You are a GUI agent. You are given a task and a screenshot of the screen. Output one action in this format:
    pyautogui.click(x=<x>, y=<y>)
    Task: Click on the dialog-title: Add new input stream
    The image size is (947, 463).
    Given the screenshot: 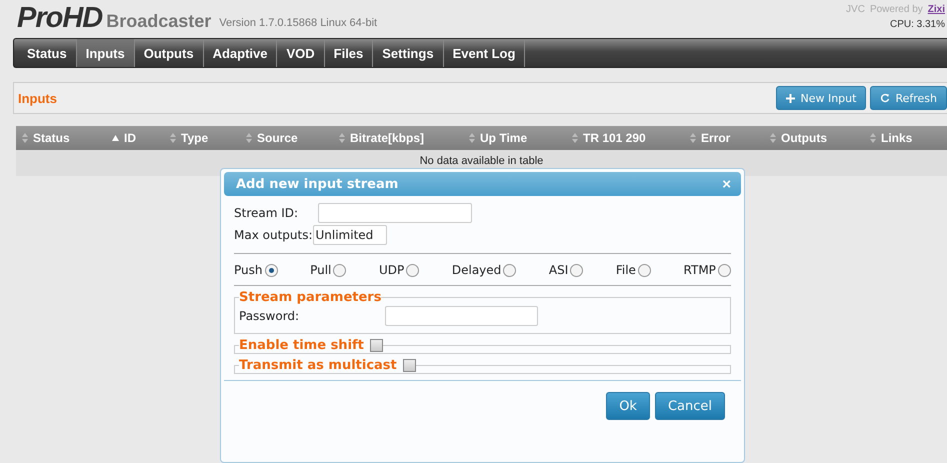 What is the action you would take?
    pyautogui.click(x=317, y=184)
    